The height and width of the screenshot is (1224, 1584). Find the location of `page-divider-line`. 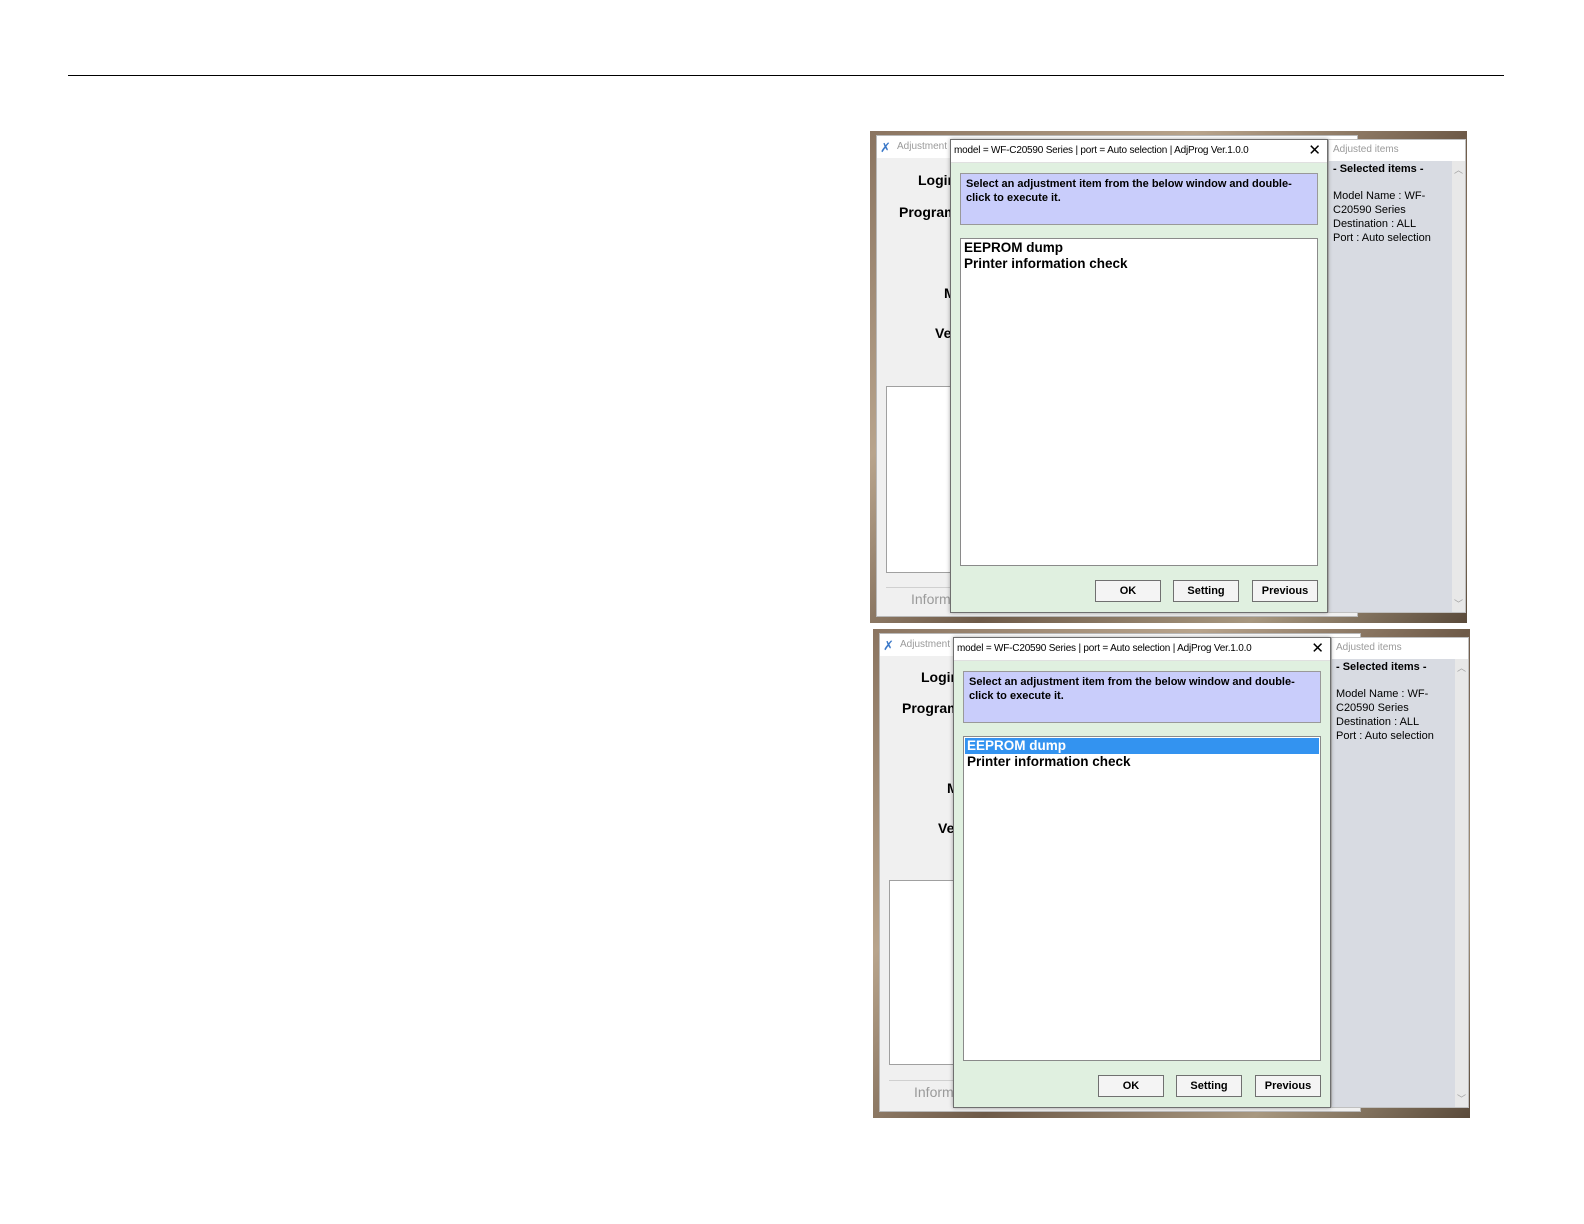

page-divider-line is located at coordinates (786, 75).